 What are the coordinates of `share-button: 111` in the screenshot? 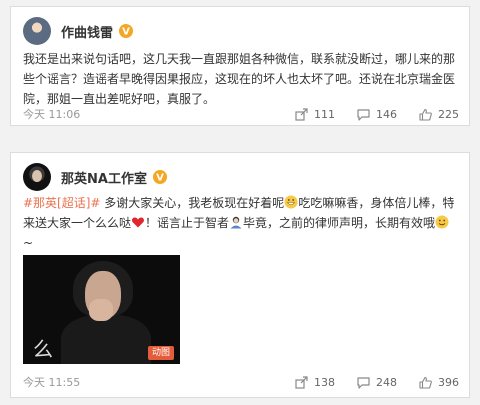 It's located at (315, 114).